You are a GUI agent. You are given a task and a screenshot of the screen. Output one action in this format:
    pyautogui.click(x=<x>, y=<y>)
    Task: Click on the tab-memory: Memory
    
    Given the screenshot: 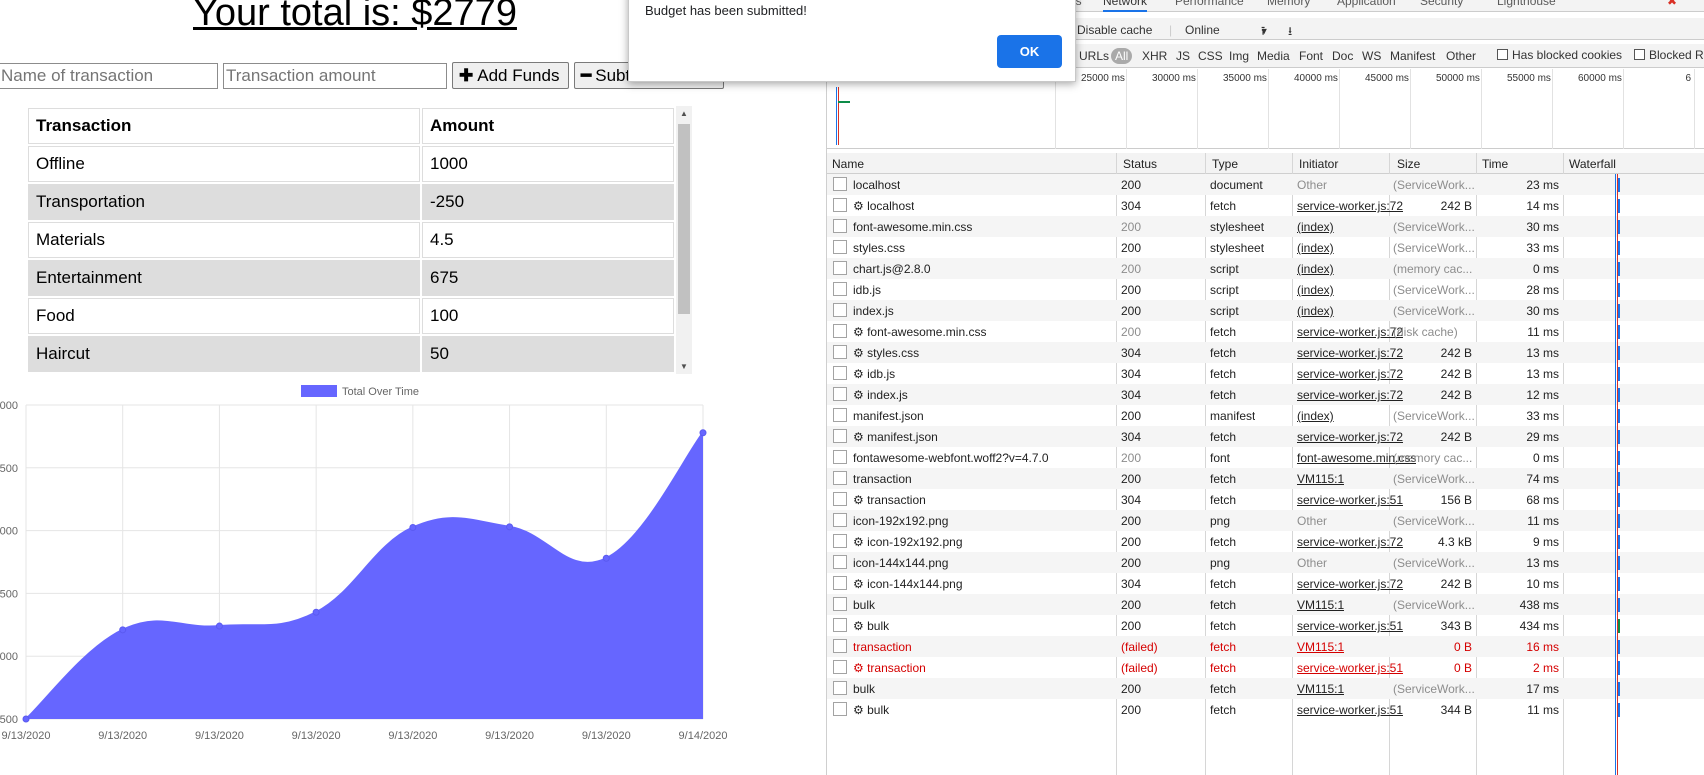 What is the action you would take?
    pyautogui.click(x=1288, y=4)
    